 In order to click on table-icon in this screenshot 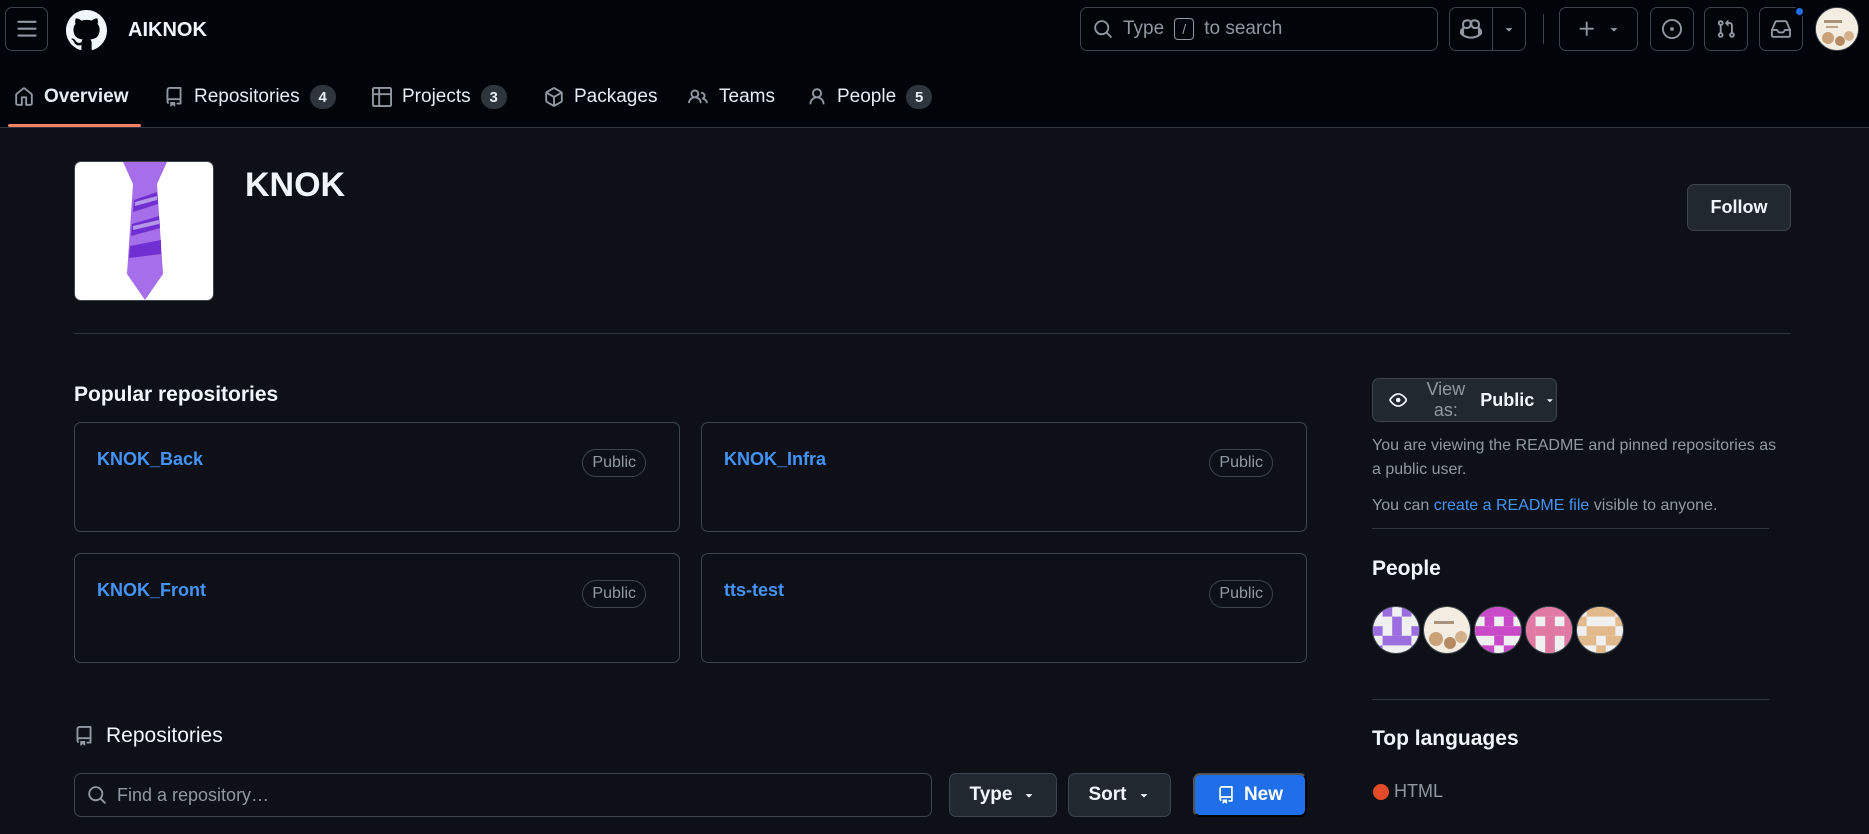, I will do `click(382, 97)`.